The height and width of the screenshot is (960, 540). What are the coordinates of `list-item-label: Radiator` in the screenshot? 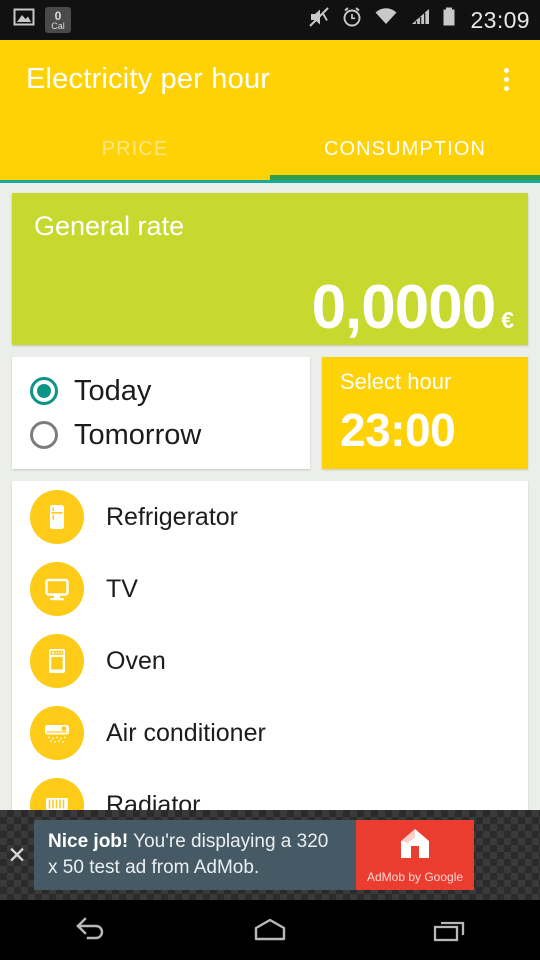 It's located at (153, 801).